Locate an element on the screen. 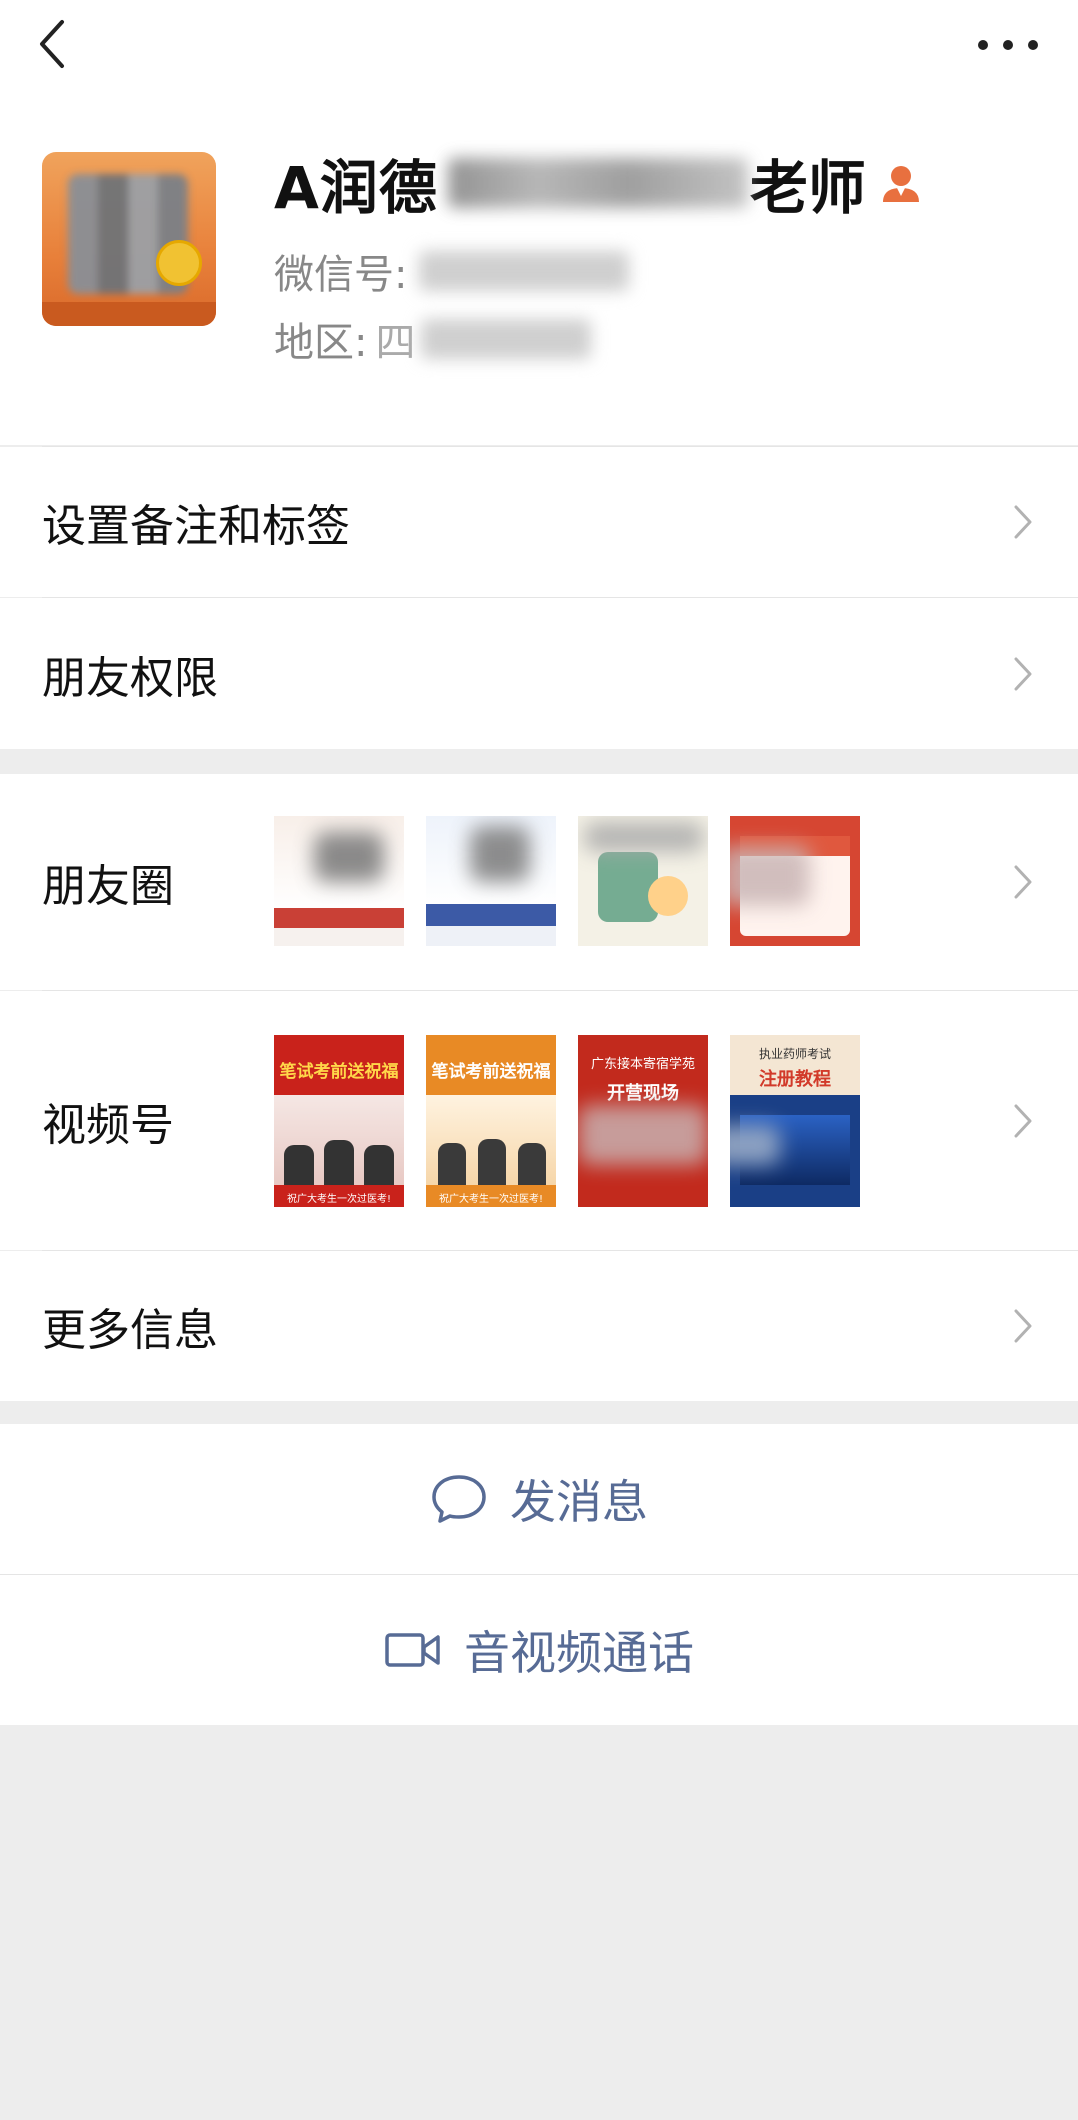  back-button is located at coordinates (54, 44).